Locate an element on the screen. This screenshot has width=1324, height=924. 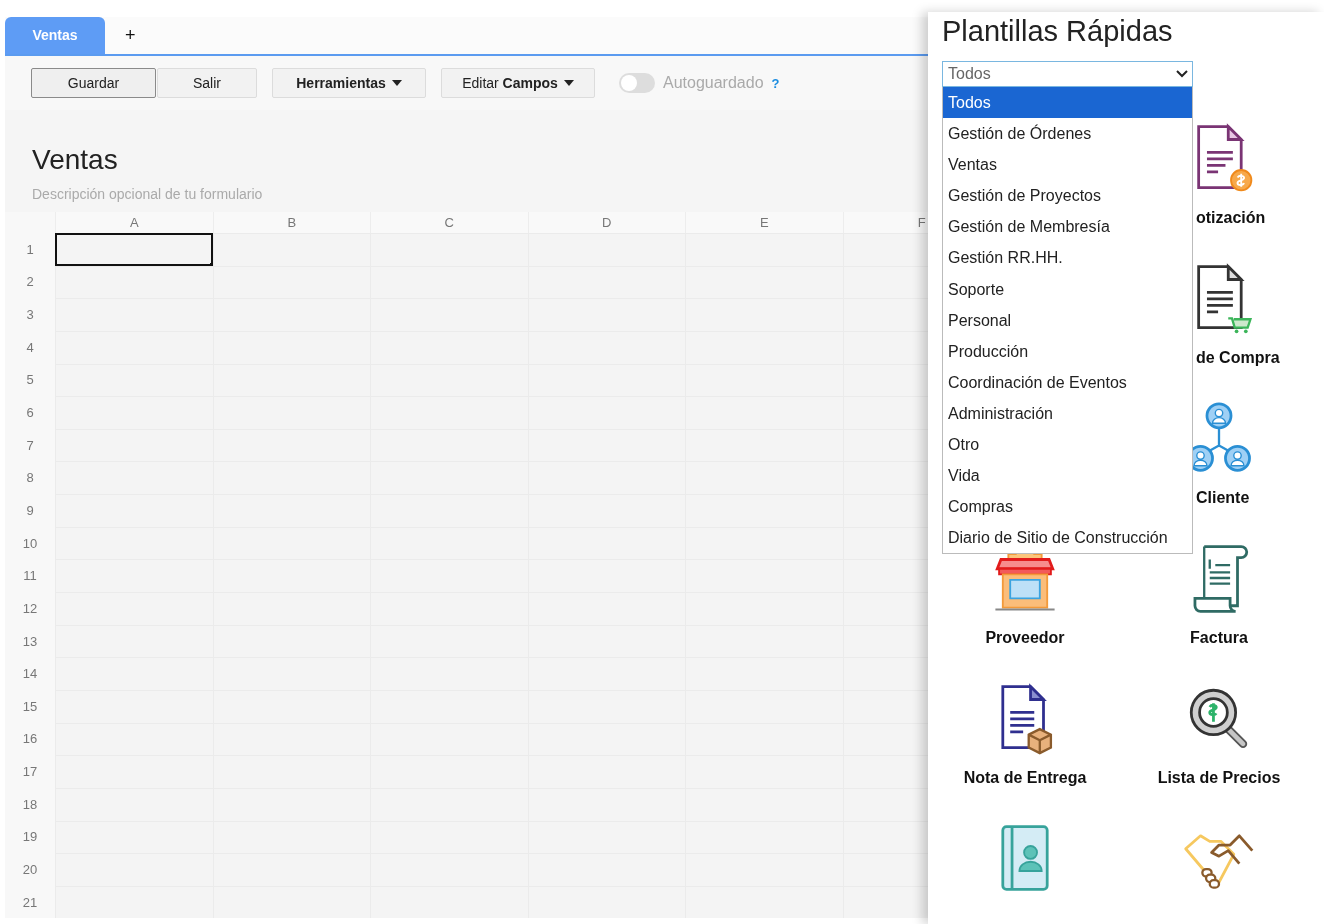
template-label: Proveedor is located at coordinates (1025, 638).